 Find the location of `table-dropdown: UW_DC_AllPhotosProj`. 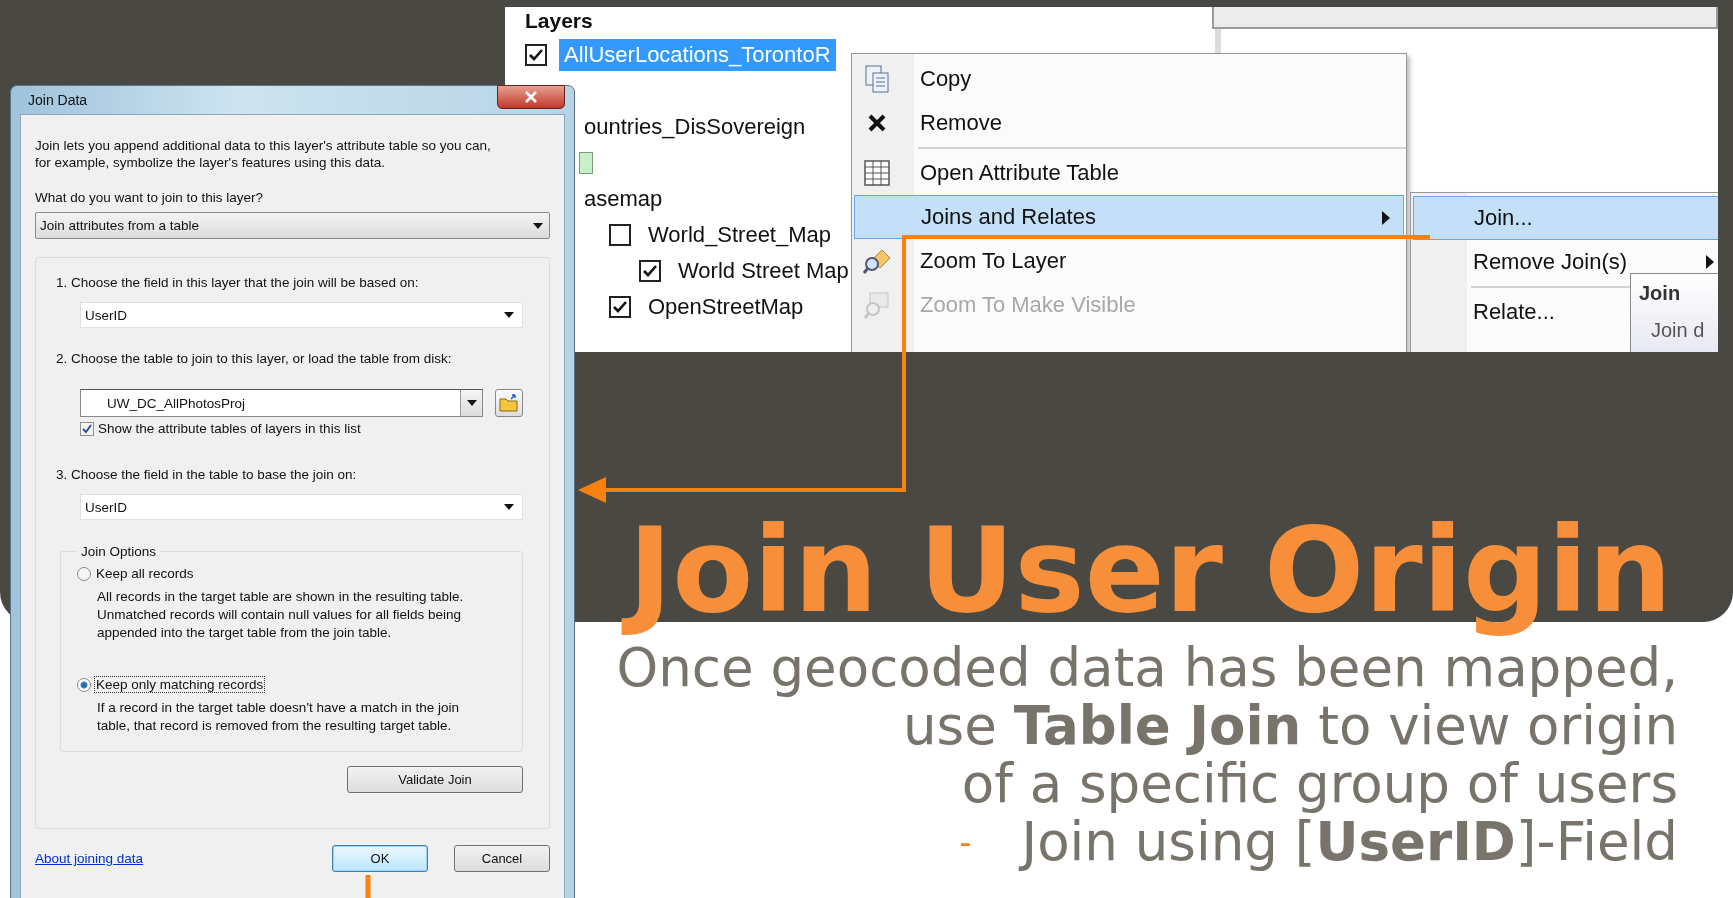

table-dropdown: UW_DC_AllPhotosProj is located at coordinates (281, 403).